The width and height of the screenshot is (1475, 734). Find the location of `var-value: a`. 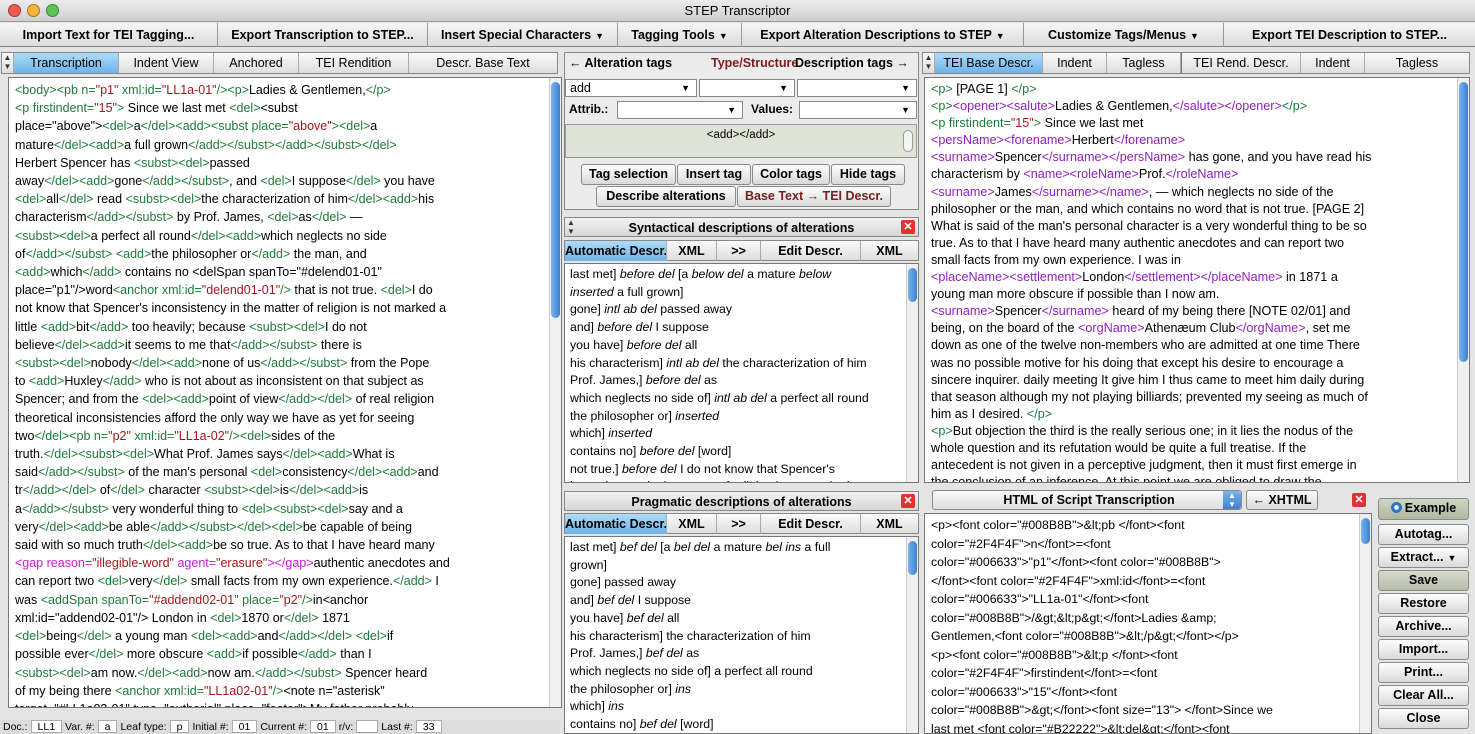

var-value: a is located at coordinates (107, 726).